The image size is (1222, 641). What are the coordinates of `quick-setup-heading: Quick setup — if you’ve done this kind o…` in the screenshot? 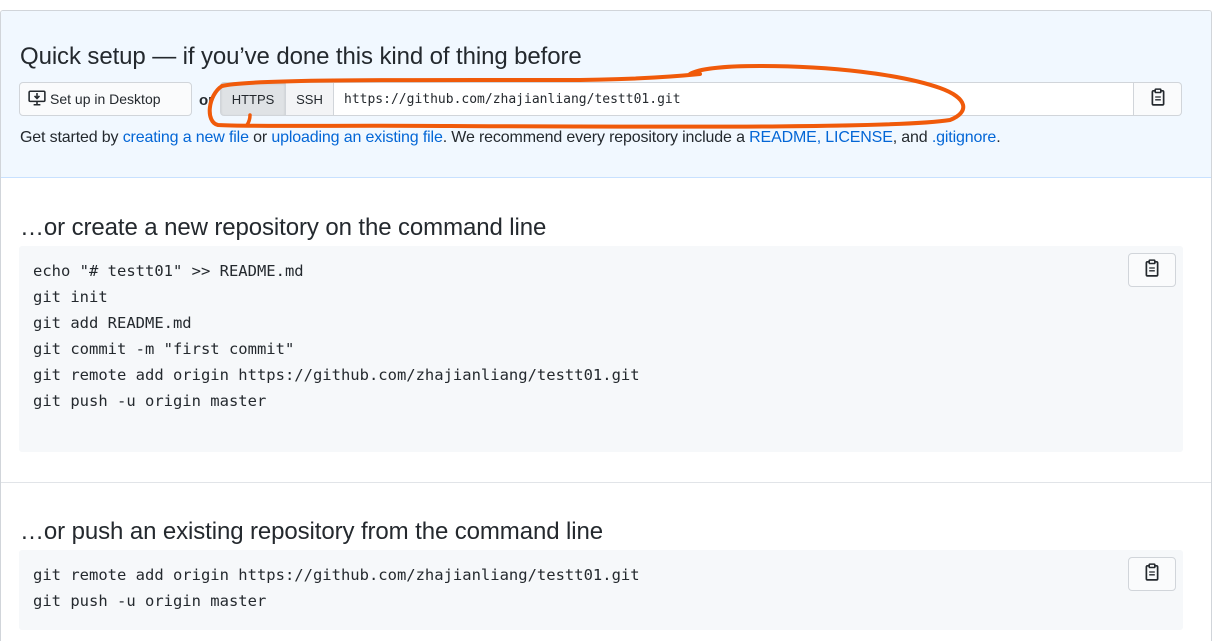 It's located at (301, 56).